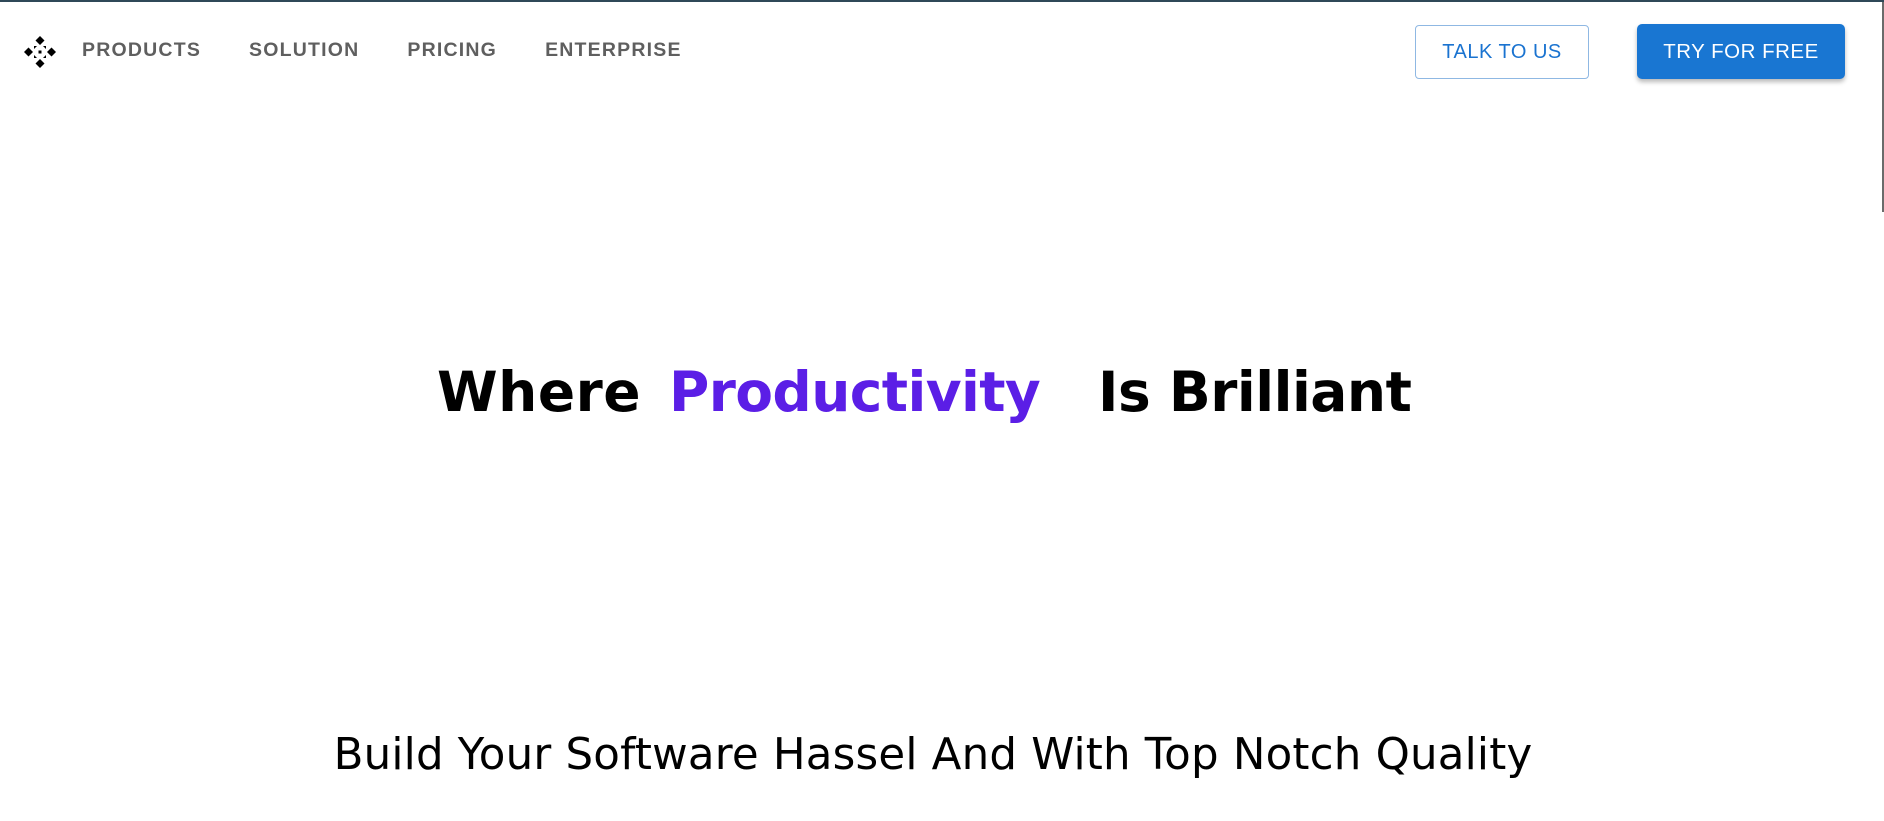 The height and width of the screenshot is (821, 1884). I want to click on headline-word-is-brilliant: Is Brilliant, so click(1255, 392).